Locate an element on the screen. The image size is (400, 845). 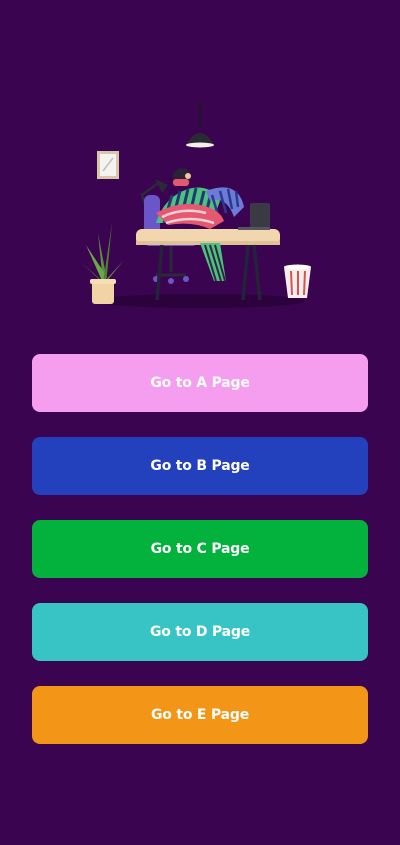
go-to-c-page-button: Go to C Page is located at coordinates (200, 549).